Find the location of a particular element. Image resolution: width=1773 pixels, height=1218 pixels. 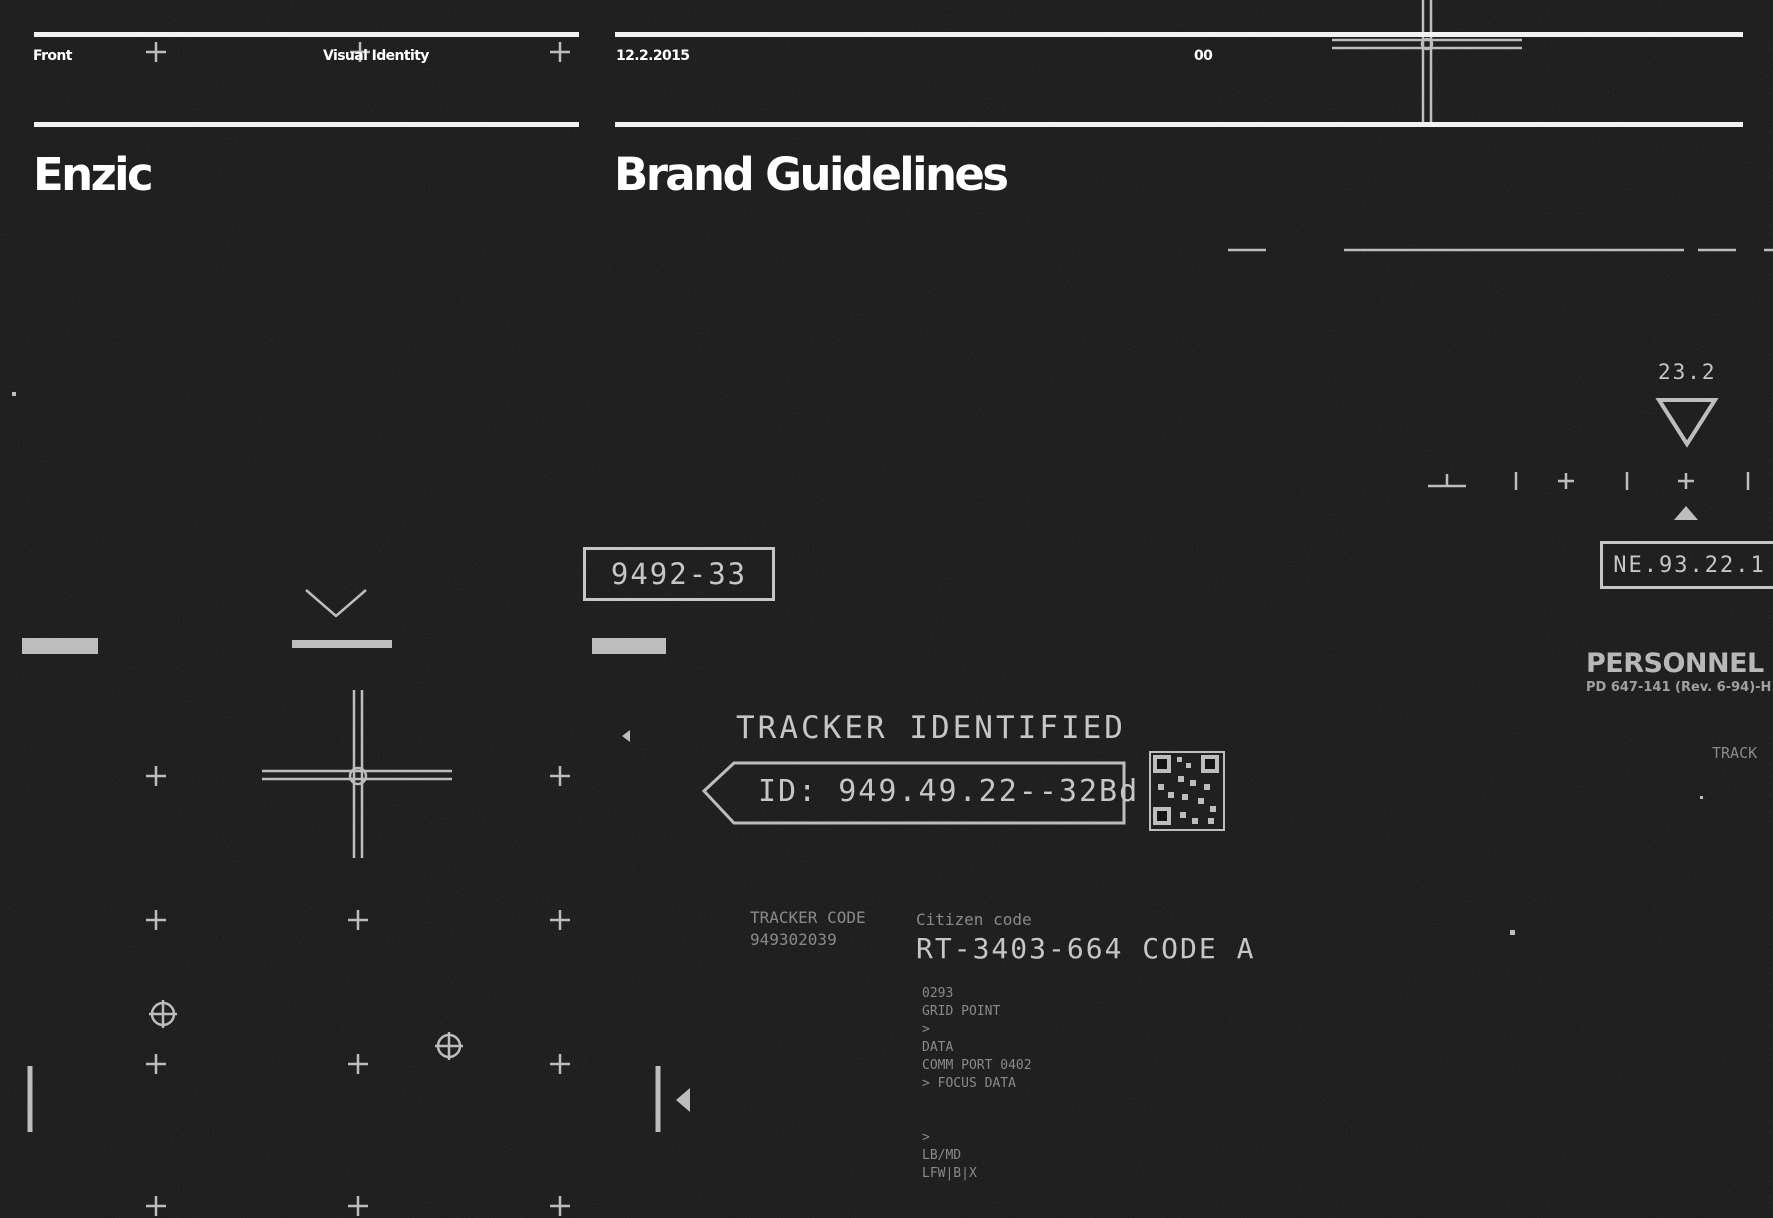

top-rule-left is located at coordinates (306, 34).